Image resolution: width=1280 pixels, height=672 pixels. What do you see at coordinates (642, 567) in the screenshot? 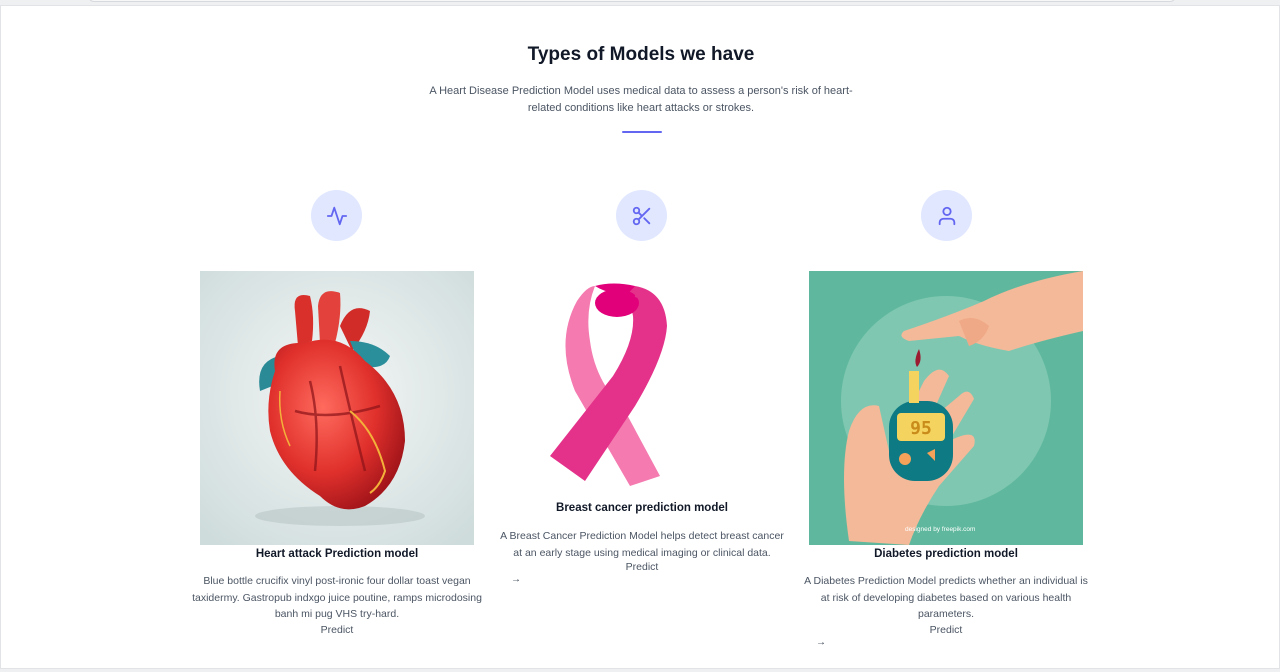
I see `predict-link-breast: Predict` at bounding box center [642, 567].